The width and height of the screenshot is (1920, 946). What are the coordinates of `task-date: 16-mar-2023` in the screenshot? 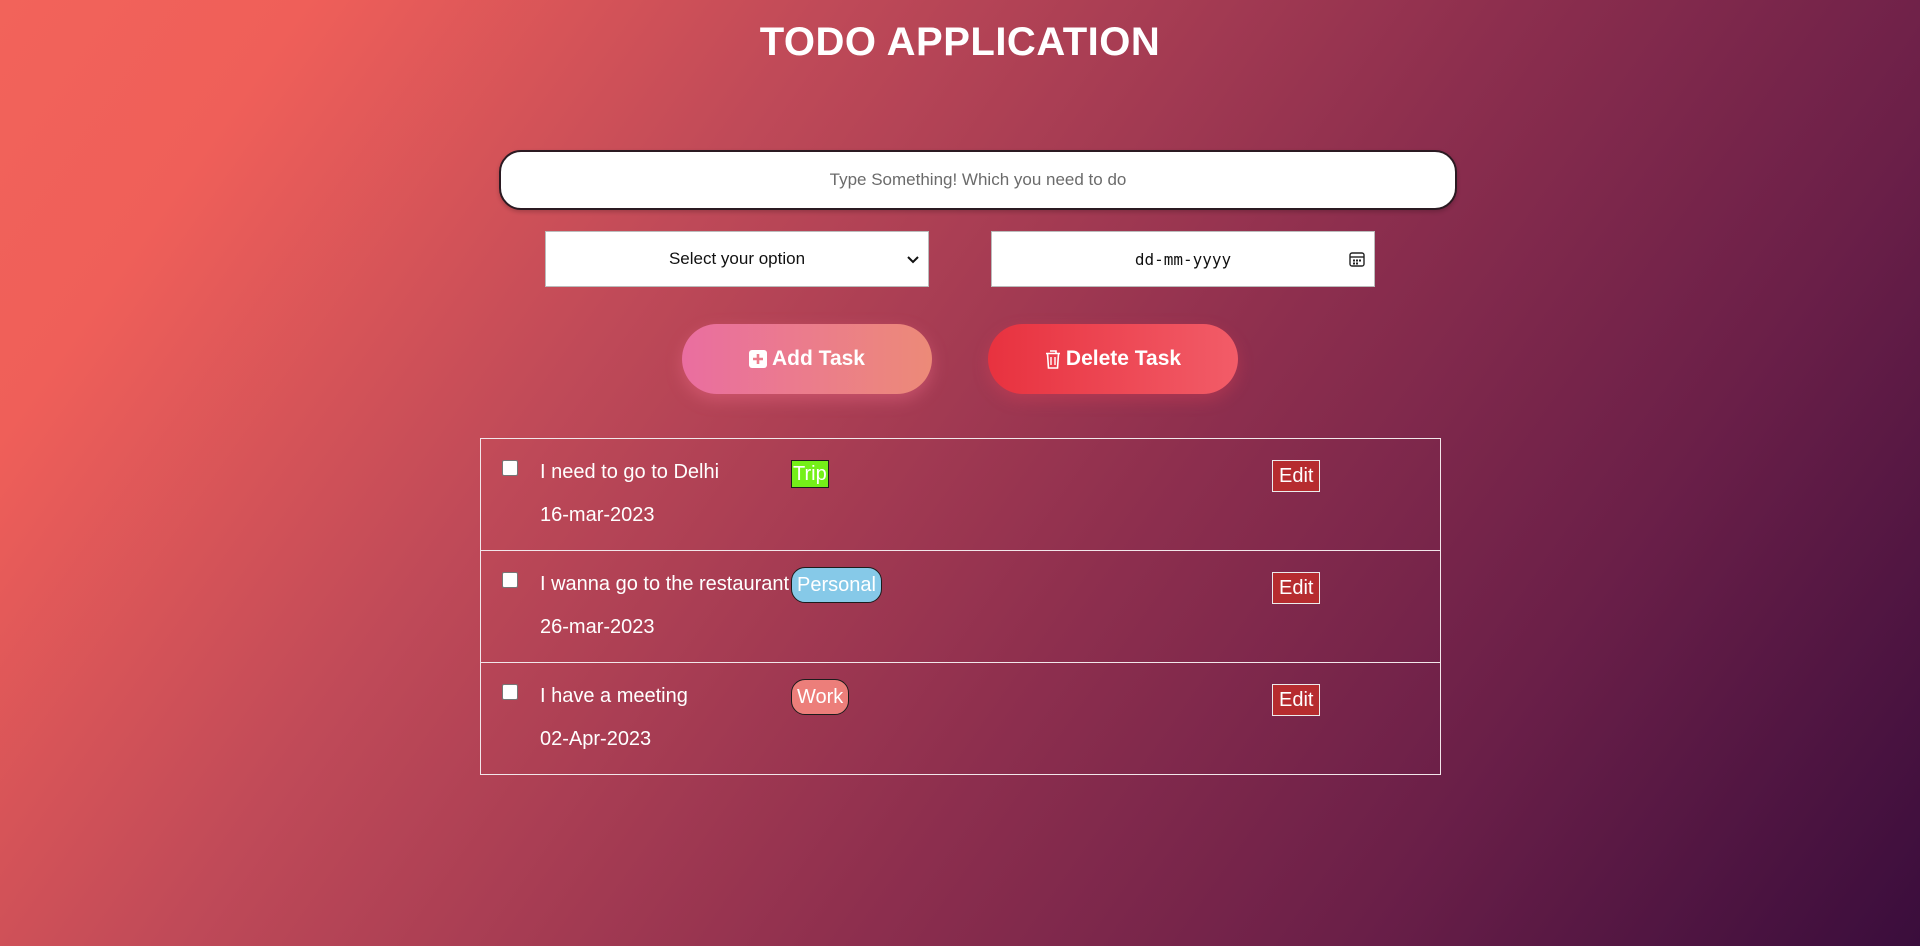 It's located at (597, 515).